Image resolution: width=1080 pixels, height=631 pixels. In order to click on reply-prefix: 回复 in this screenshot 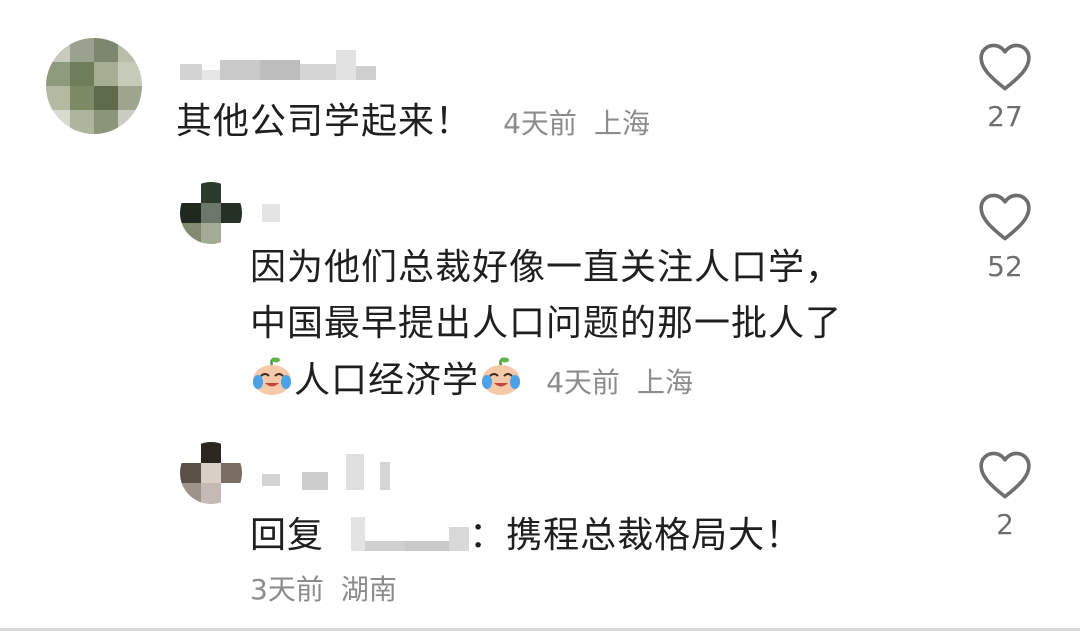, I will do `click(287, 535)`.